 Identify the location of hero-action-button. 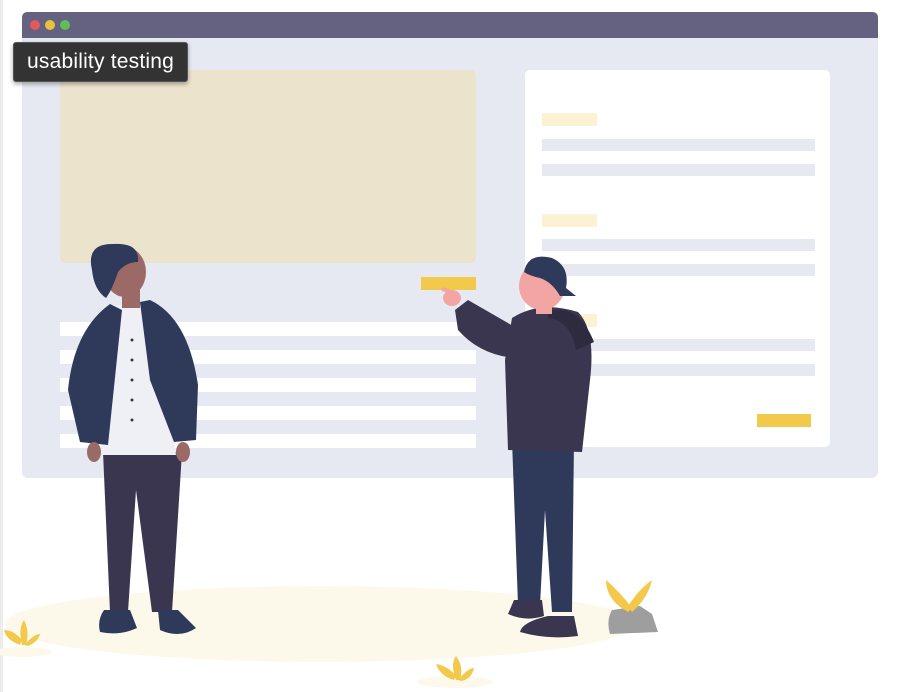
(448, 283).